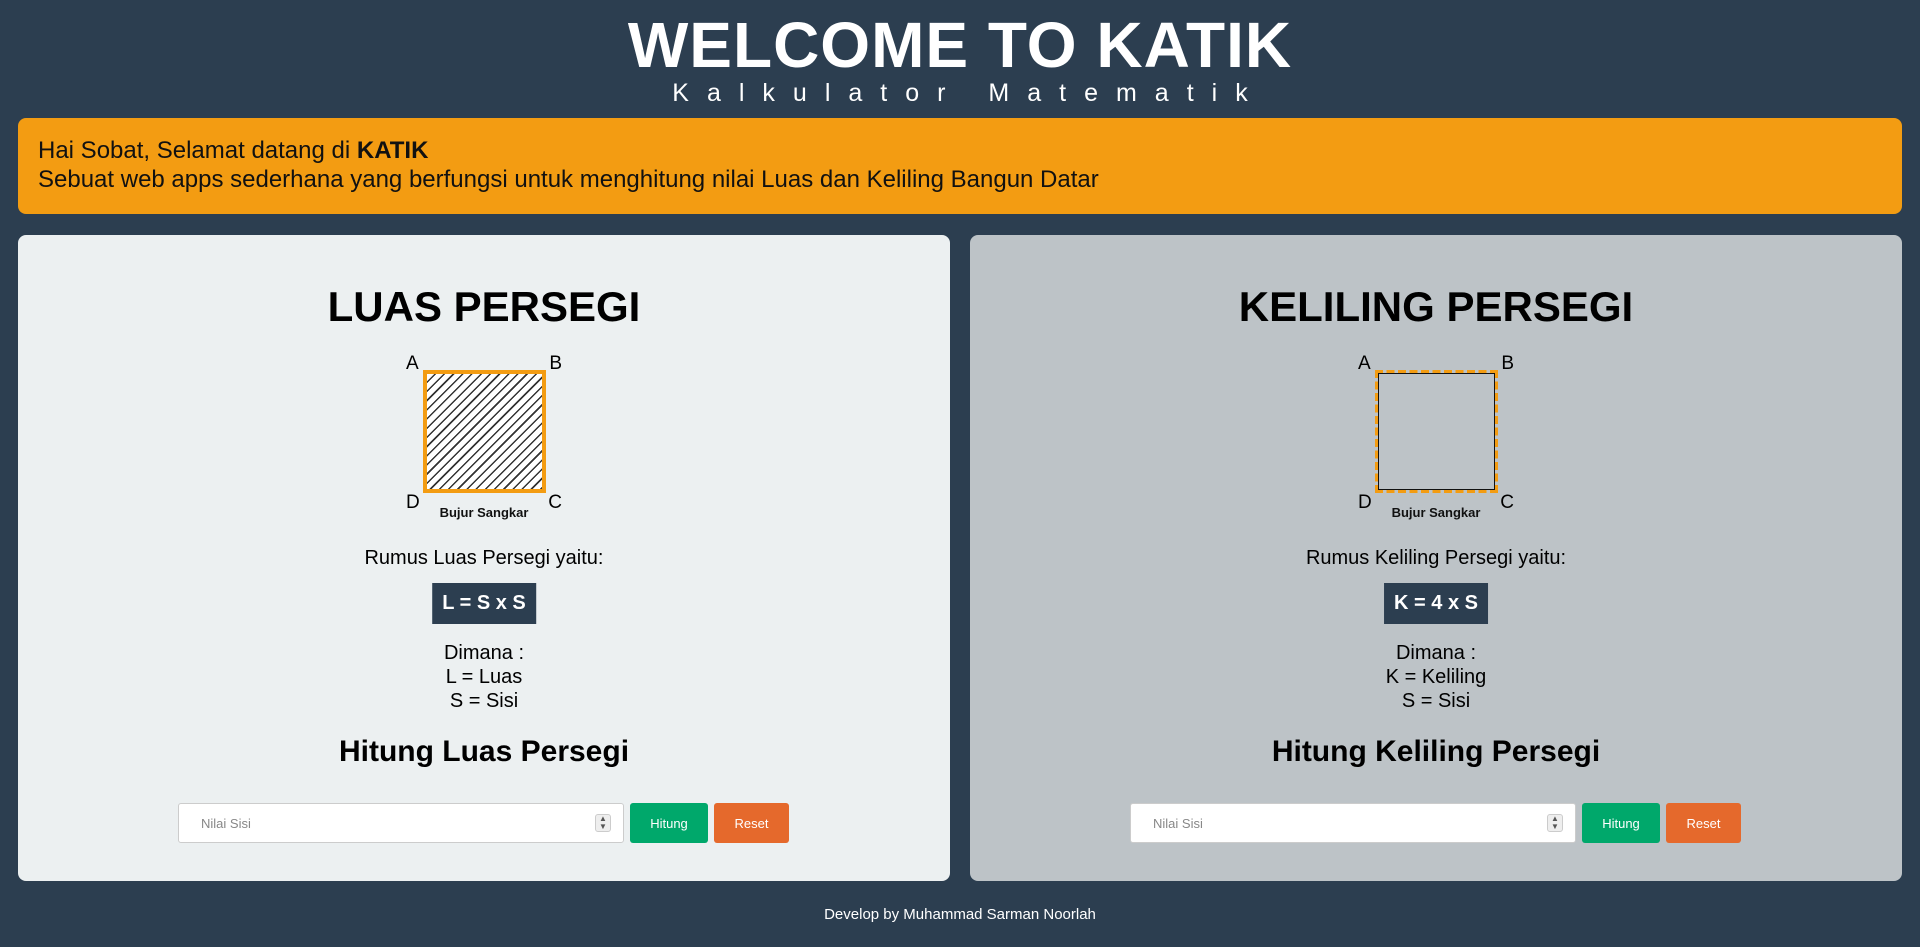 This screenshot has width=1920, height=947. What do you see at coordinates (960, 150) in the screenshot?
I see `banner-greeting: Hai Sobat, Selamat datang di KATIK` at bounding box center [960, 150].